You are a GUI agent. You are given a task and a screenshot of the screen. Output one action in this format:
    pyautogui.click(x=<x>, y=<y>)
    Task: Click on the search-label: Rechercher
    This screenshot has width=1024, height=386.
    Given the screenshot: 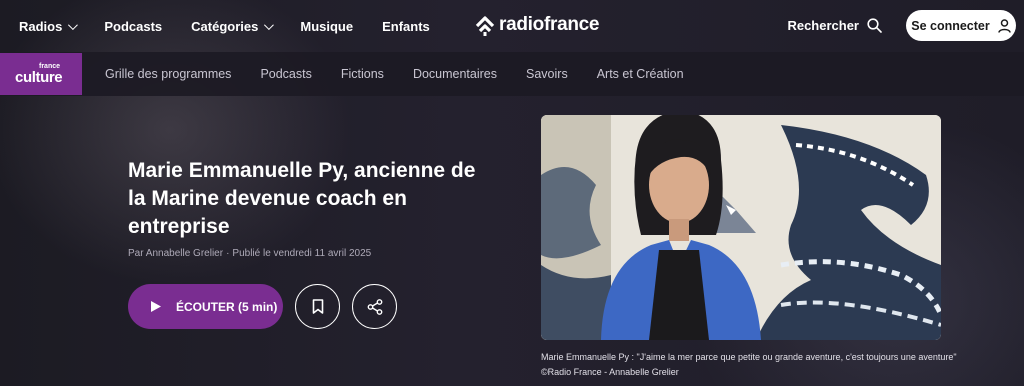 What is the action you would take?
    pyautogui.click(x=823, y=25)
    